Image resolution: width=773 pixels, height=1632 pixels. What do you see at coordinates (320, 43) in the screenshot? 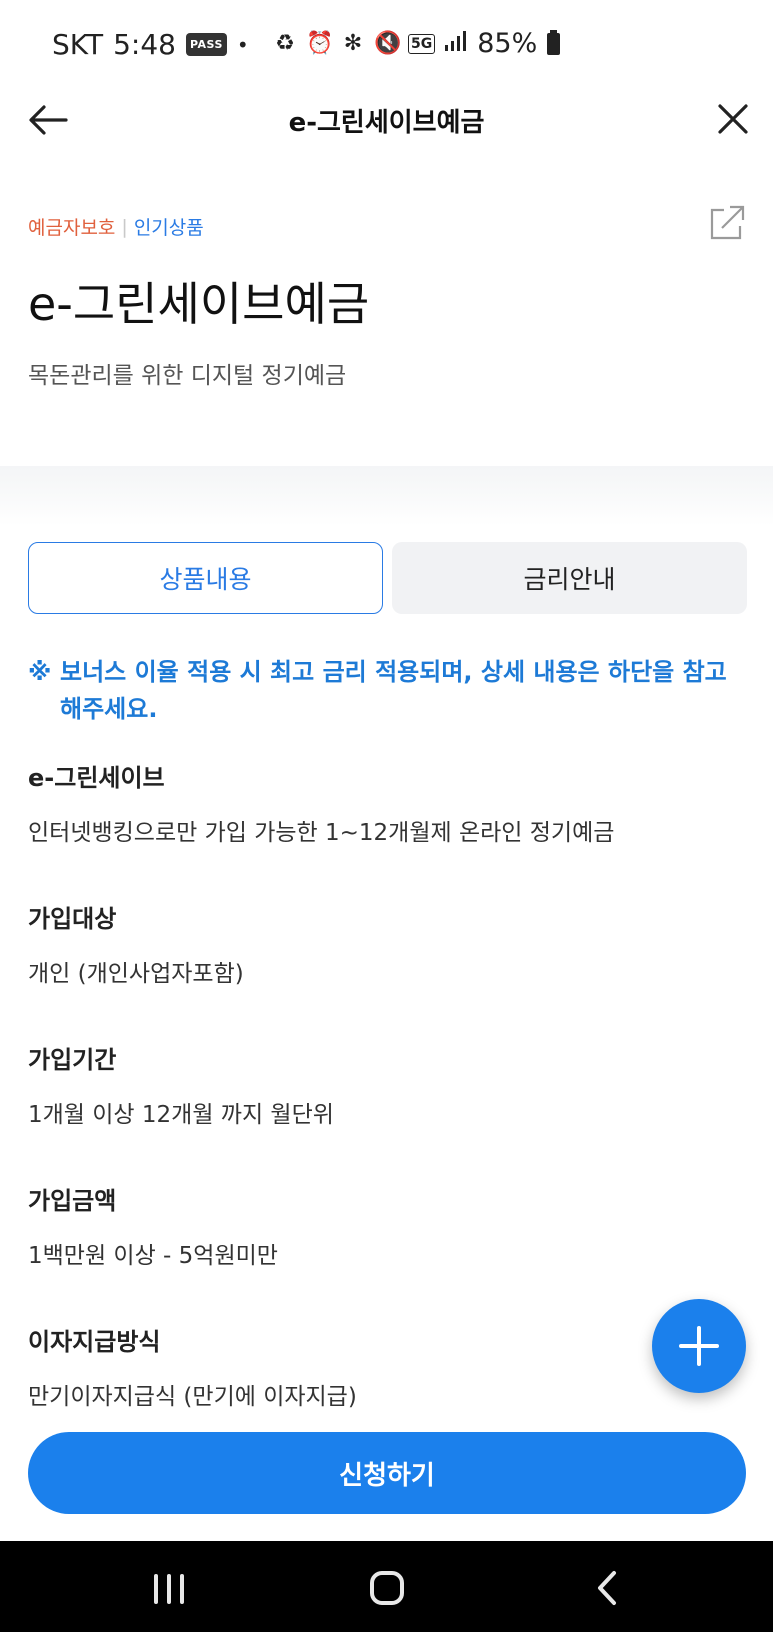
I see `alarm-icon: ⏰` at bounding box center [320, 43].